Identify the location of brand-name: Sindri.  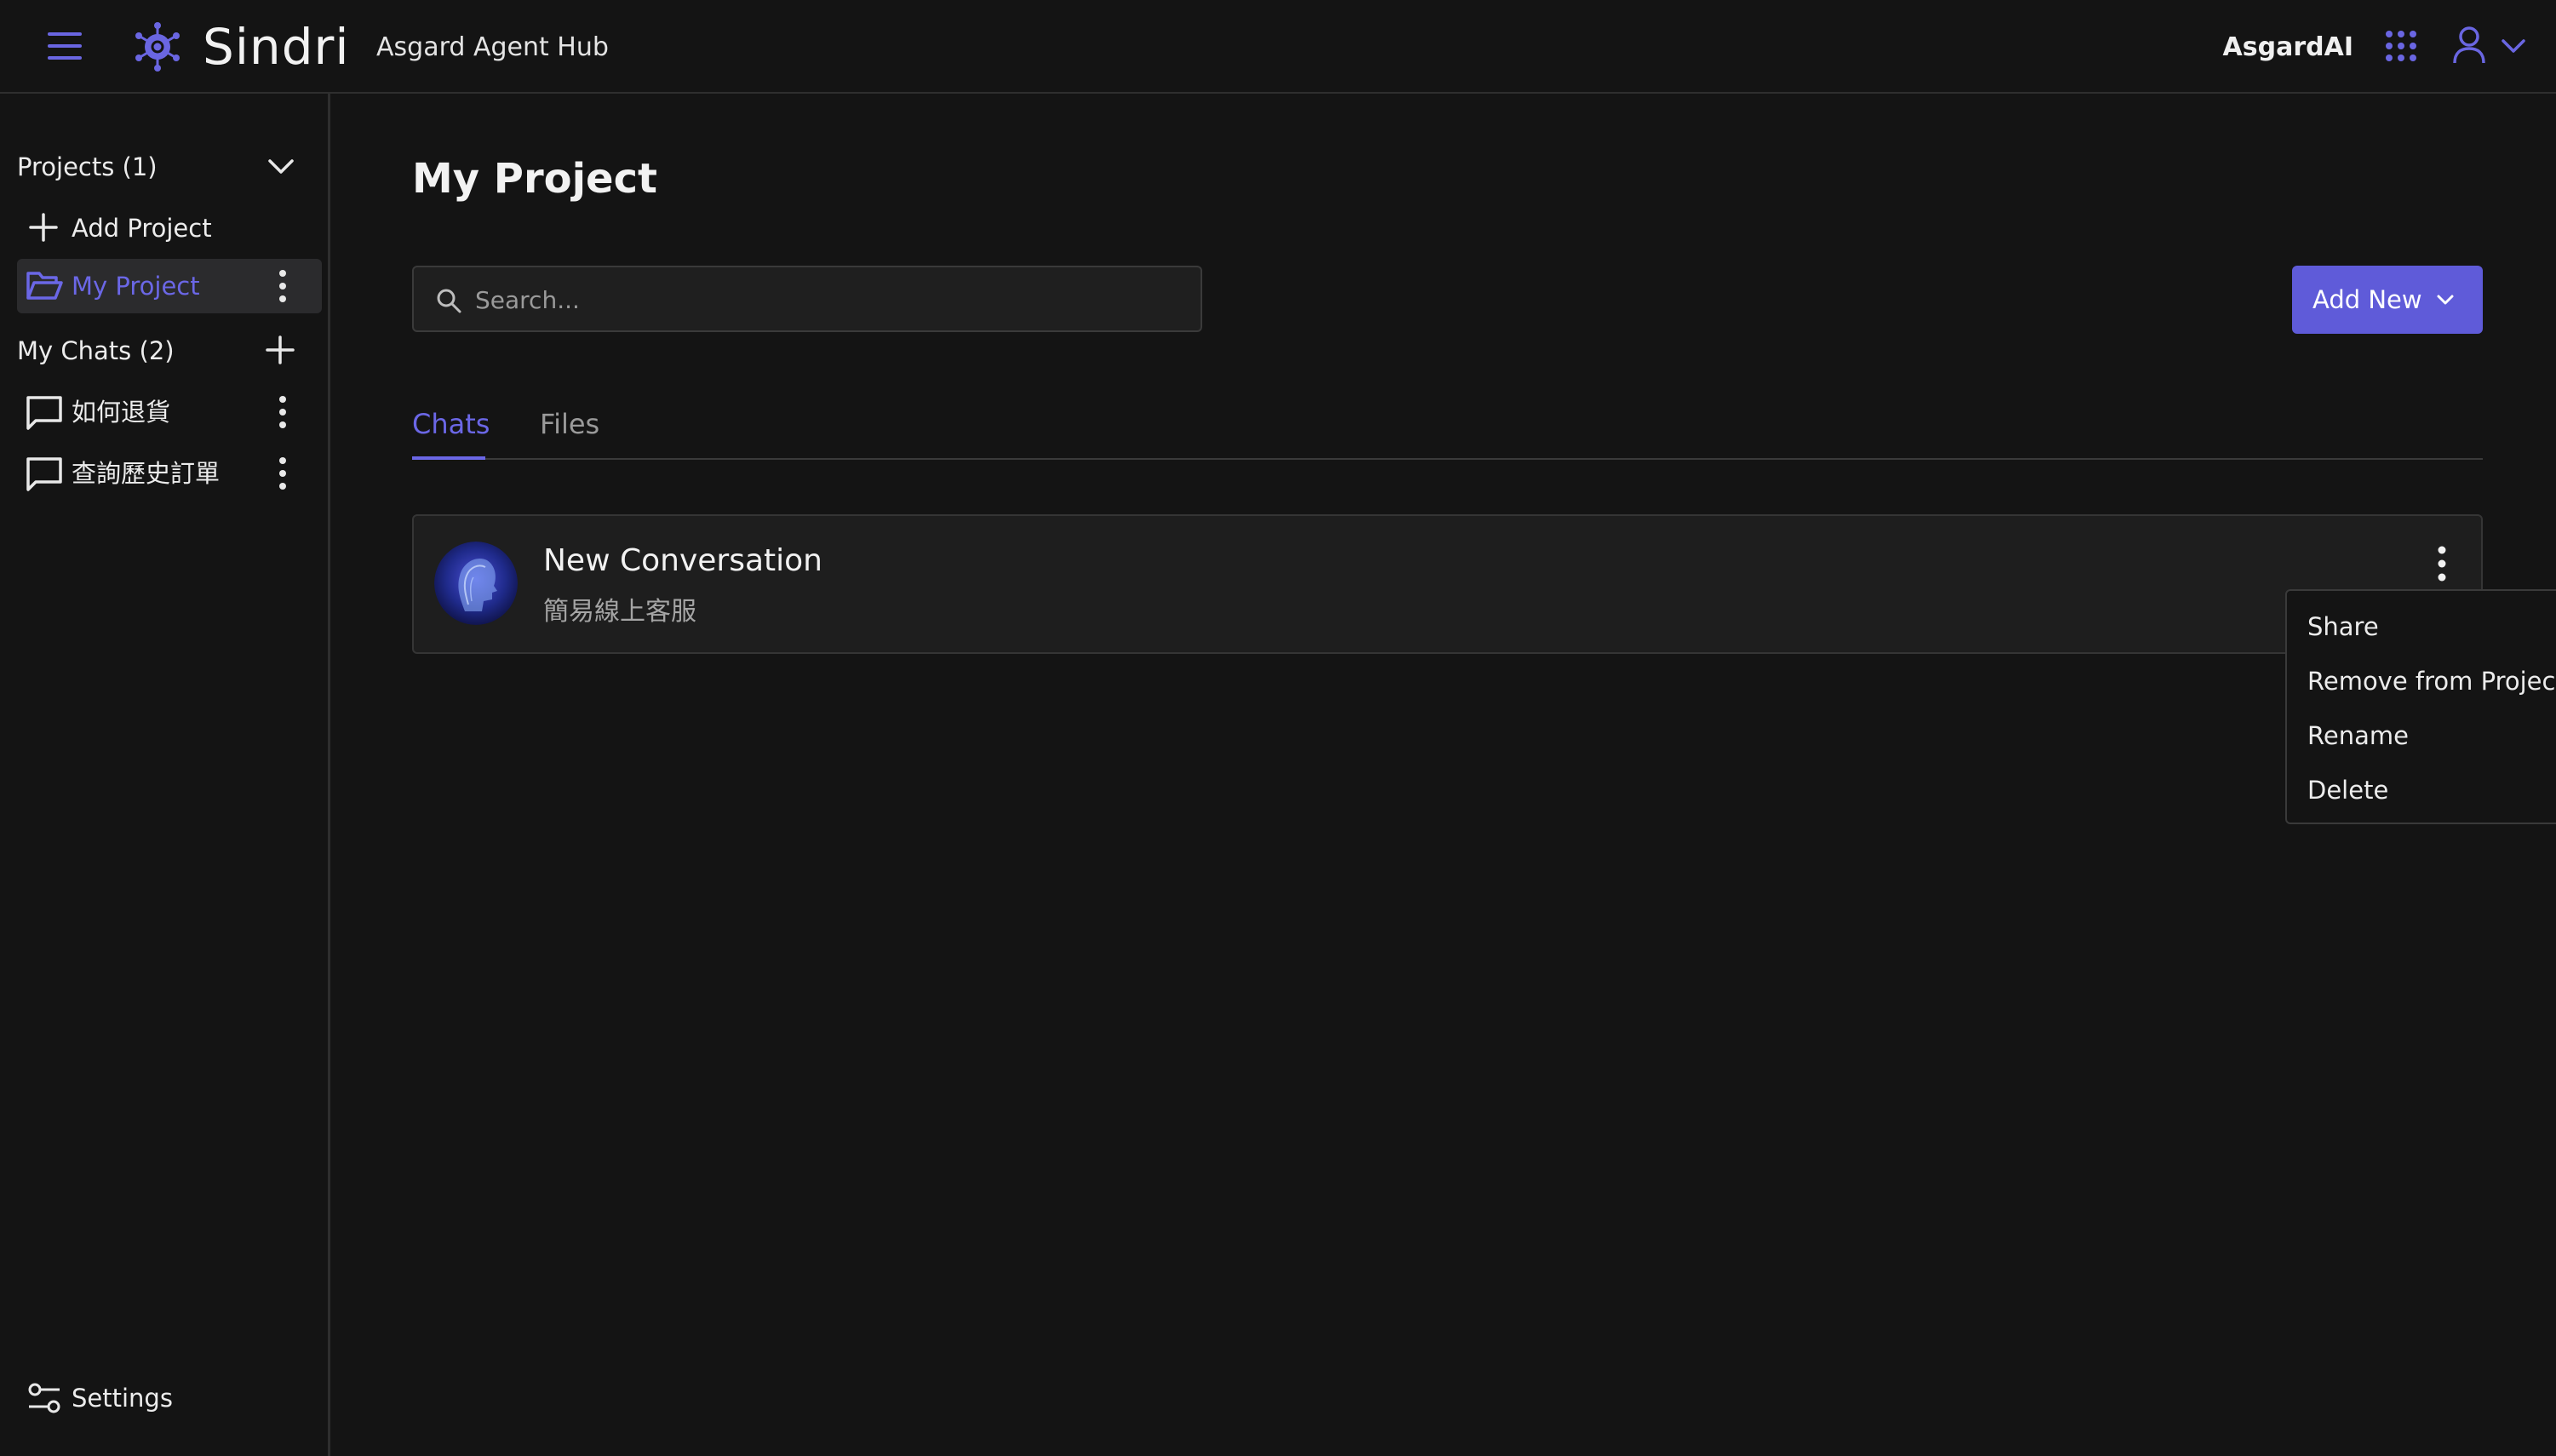
(276, 47).